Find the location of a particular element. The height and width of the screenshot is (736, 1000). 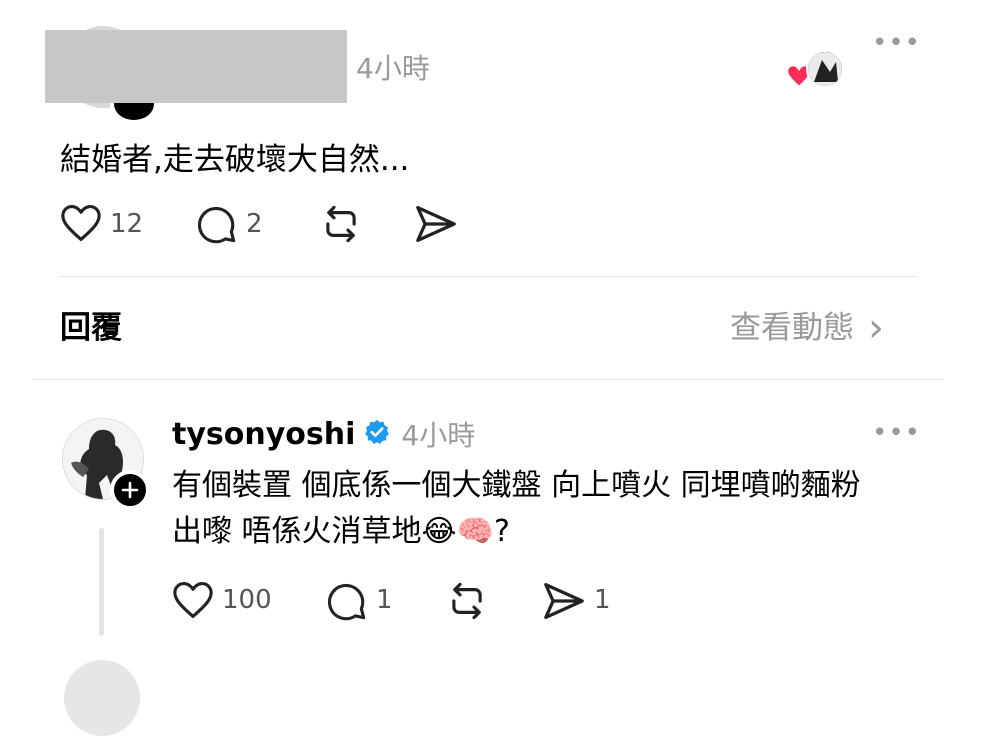

reply-text-line2-body: 出嚟 唔係火消草地 is located at coordinates (297, 531).